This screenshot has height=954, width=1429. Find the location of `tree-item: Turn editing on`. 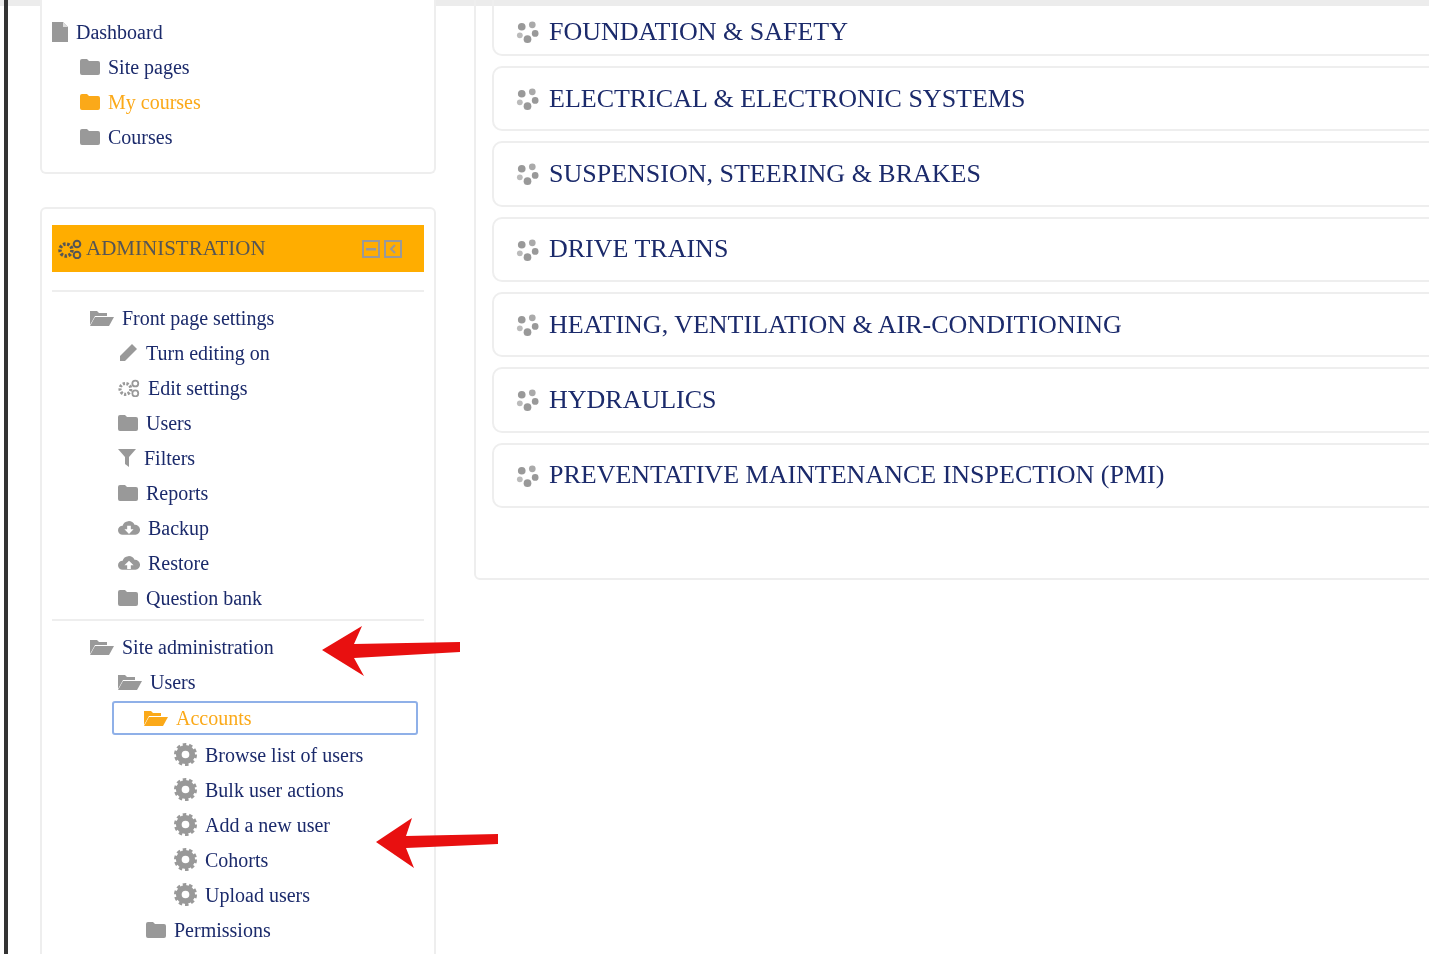

tree-item: Turn editing on is located at coordinates (208, 352).